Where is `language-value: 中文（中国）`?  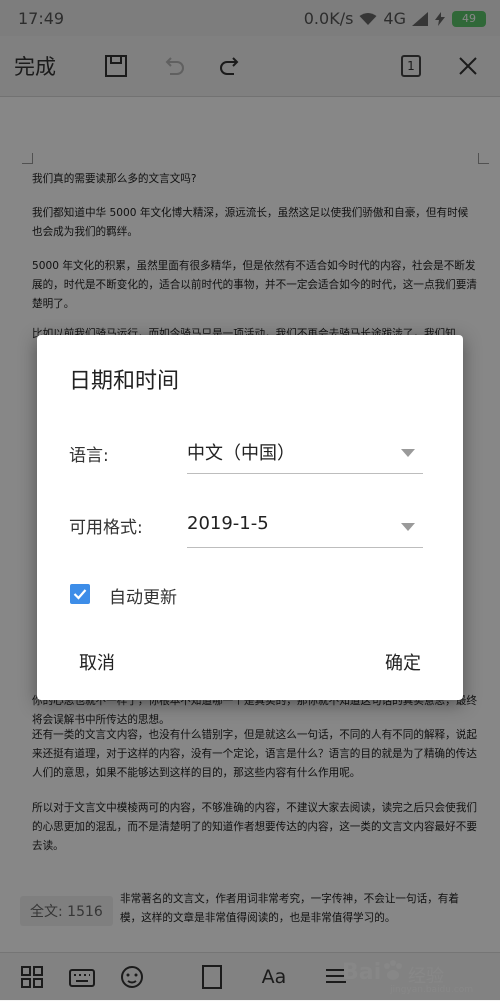 language-value: 中文（中国） is located at coordinates (241, 453).